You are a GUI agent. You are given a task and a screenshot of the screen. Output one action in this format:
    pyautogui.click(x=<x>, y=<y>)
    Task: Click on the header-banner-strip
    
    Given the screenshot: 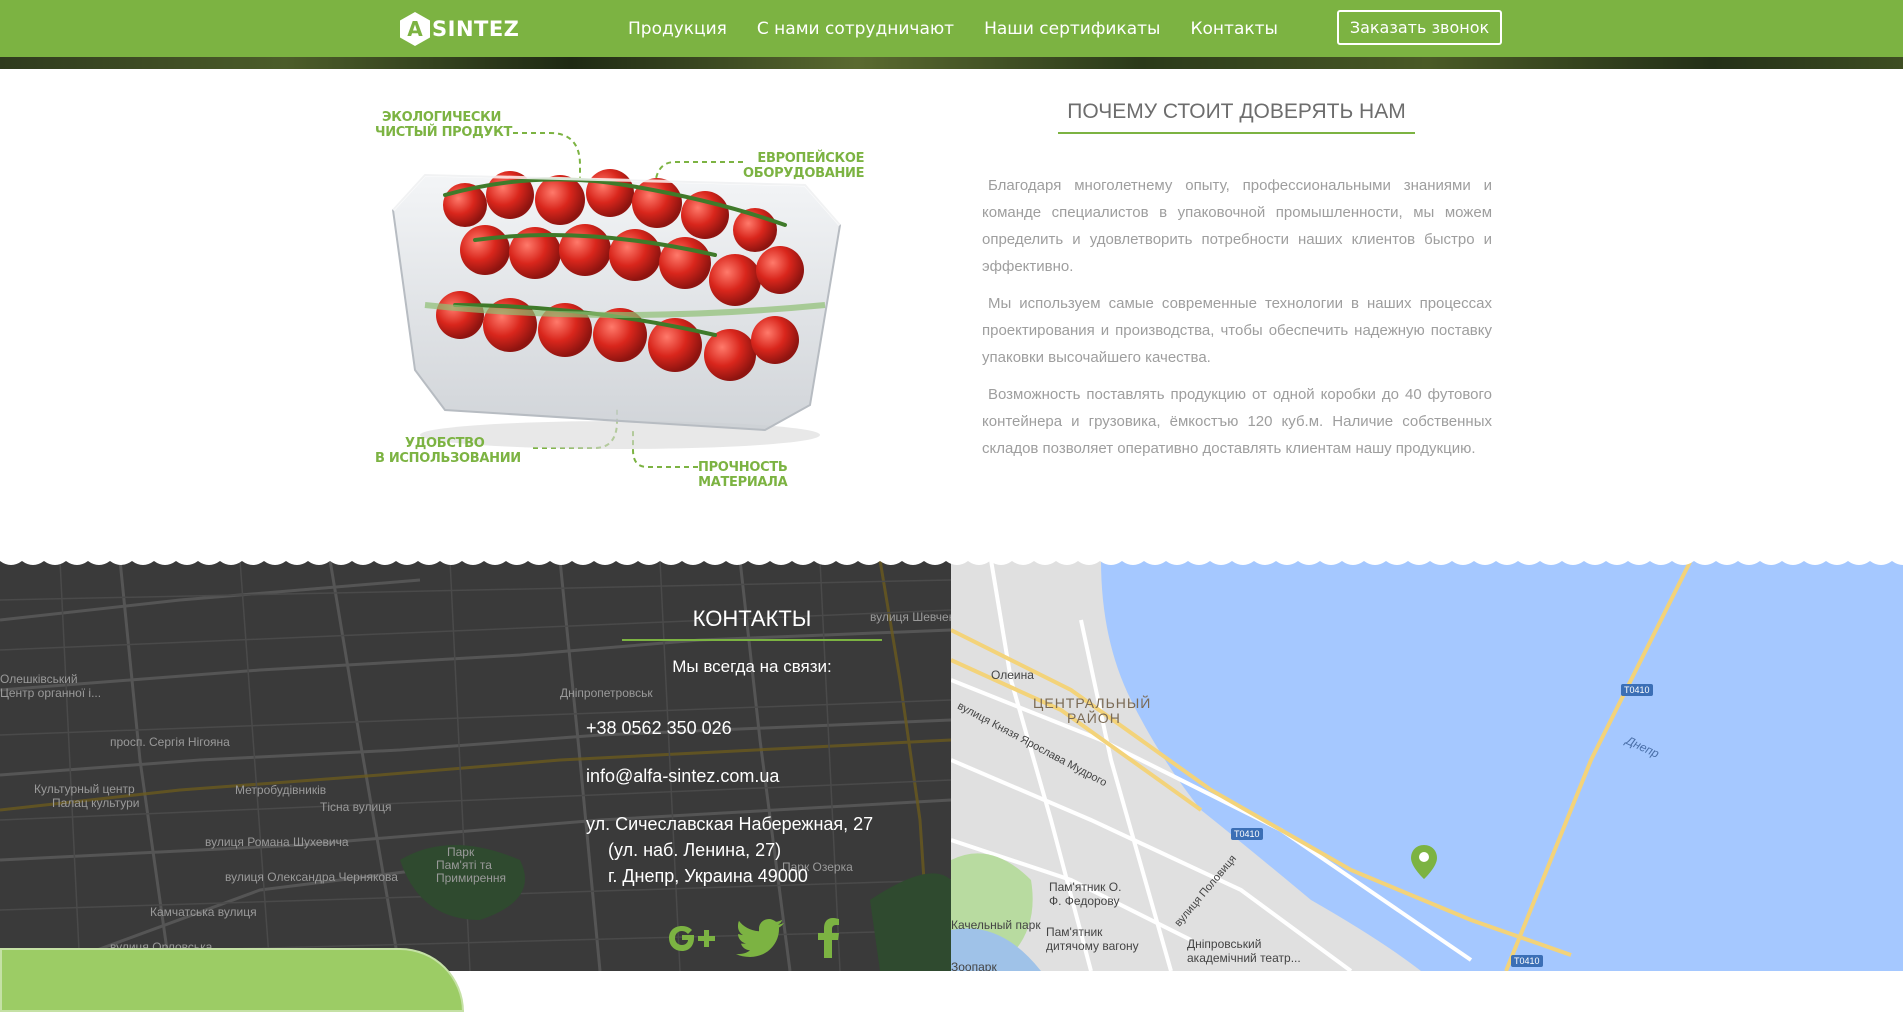 What is the action you would take?
    pyautogui.click(x=951, y=63)
    